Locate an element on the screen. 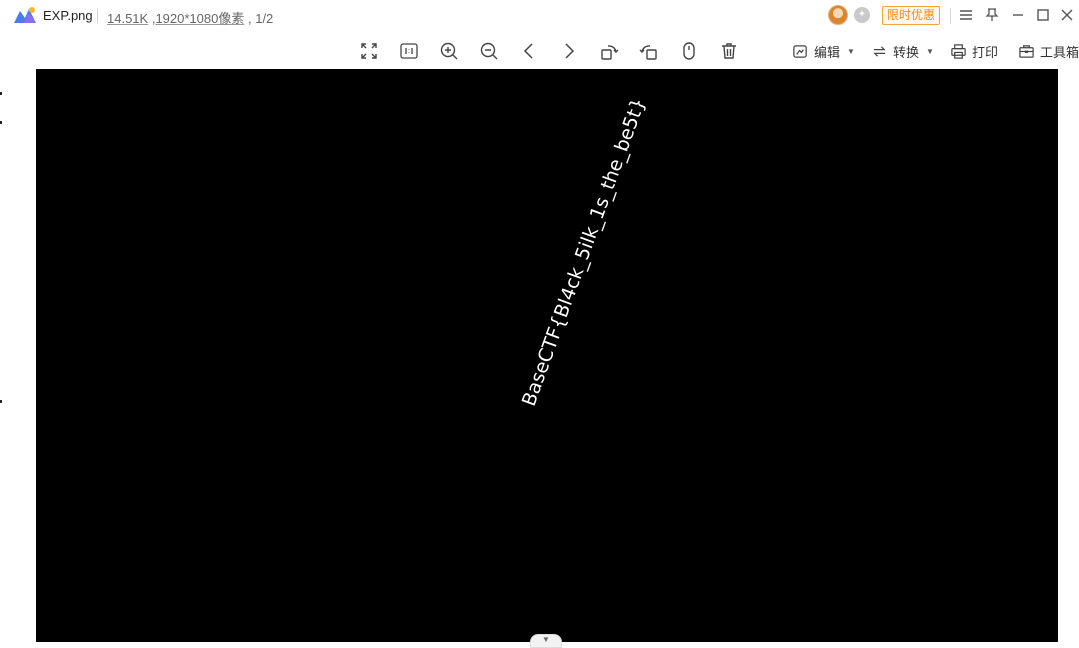 The width and height of the screenshot is (1079, 648). rotate-left-icon is located at coordinates (609, 51).